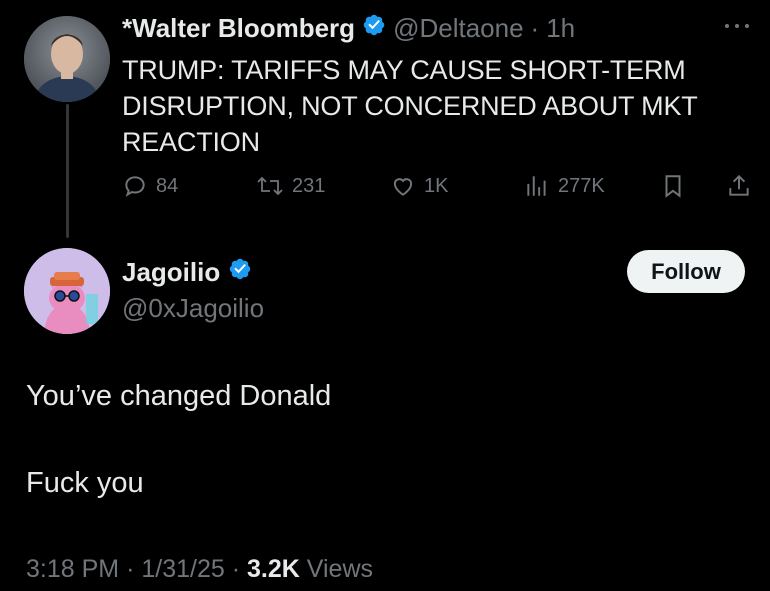 The height and width of the screenshot is (591, 770). What do you see at coordinates (72, 569) in the screenshot?
I see `reply-time: 3:18 PM` at bounding box center [72, 569].